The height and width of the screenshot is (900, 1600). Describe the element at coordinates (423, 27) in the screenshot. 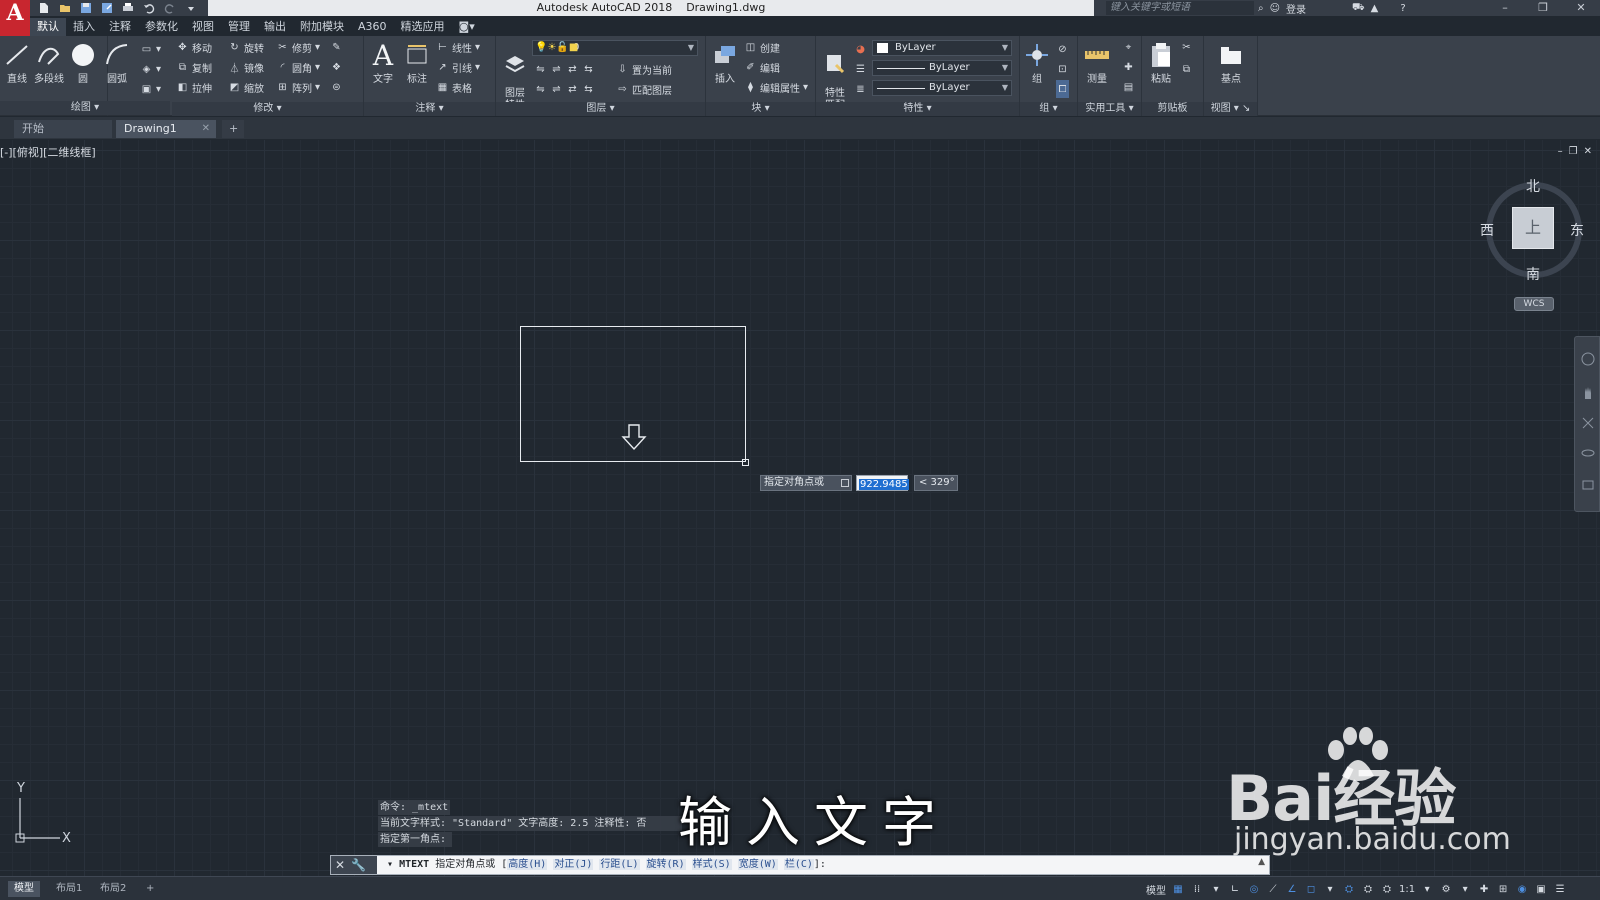

I see `tab-featured-apps: 精选应用` at that location.